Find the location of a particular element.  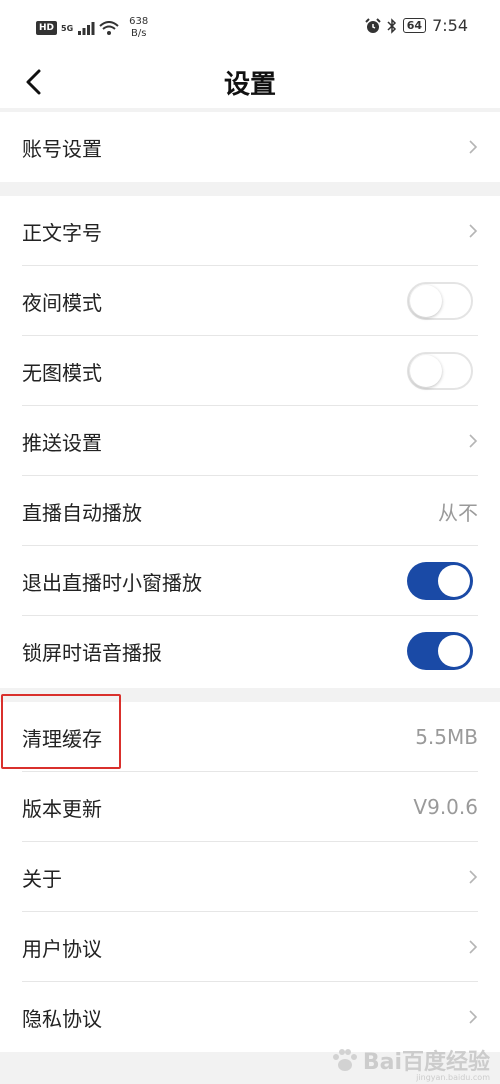

wifi-icon is located at coordinates (109, 28).